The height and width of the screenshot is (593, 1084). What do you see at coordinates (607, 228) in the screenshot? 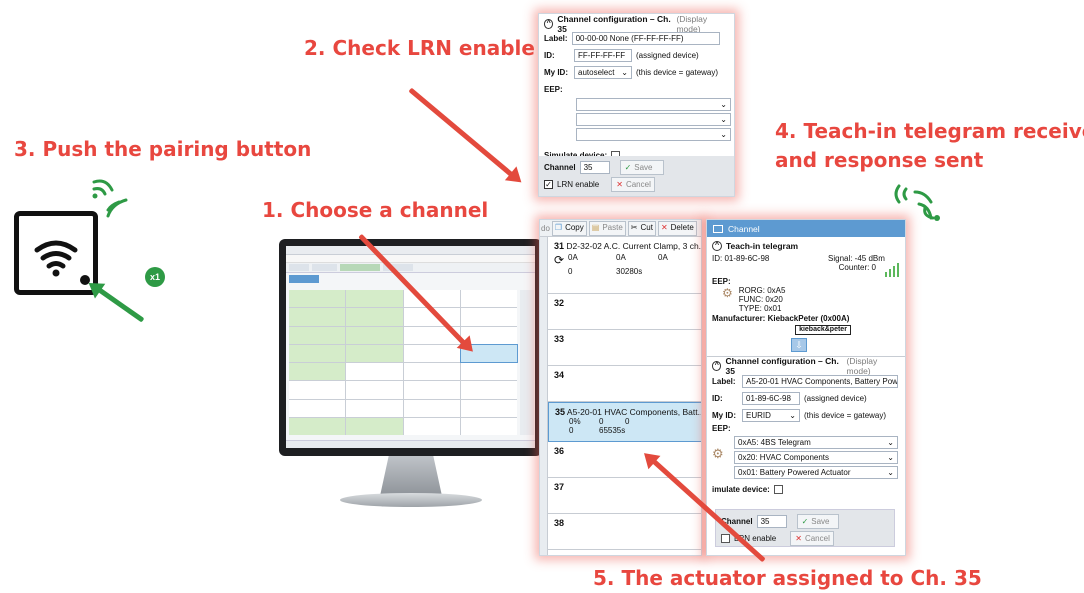
I see `paste-button: ▤ Paste` at bounding box center [607, 228].